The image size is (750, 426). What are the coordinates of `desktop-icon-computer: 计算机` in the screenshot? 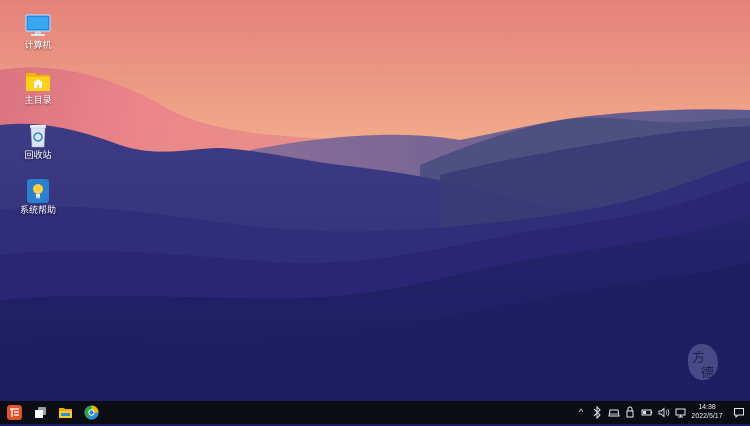 It's located at (38, 32).